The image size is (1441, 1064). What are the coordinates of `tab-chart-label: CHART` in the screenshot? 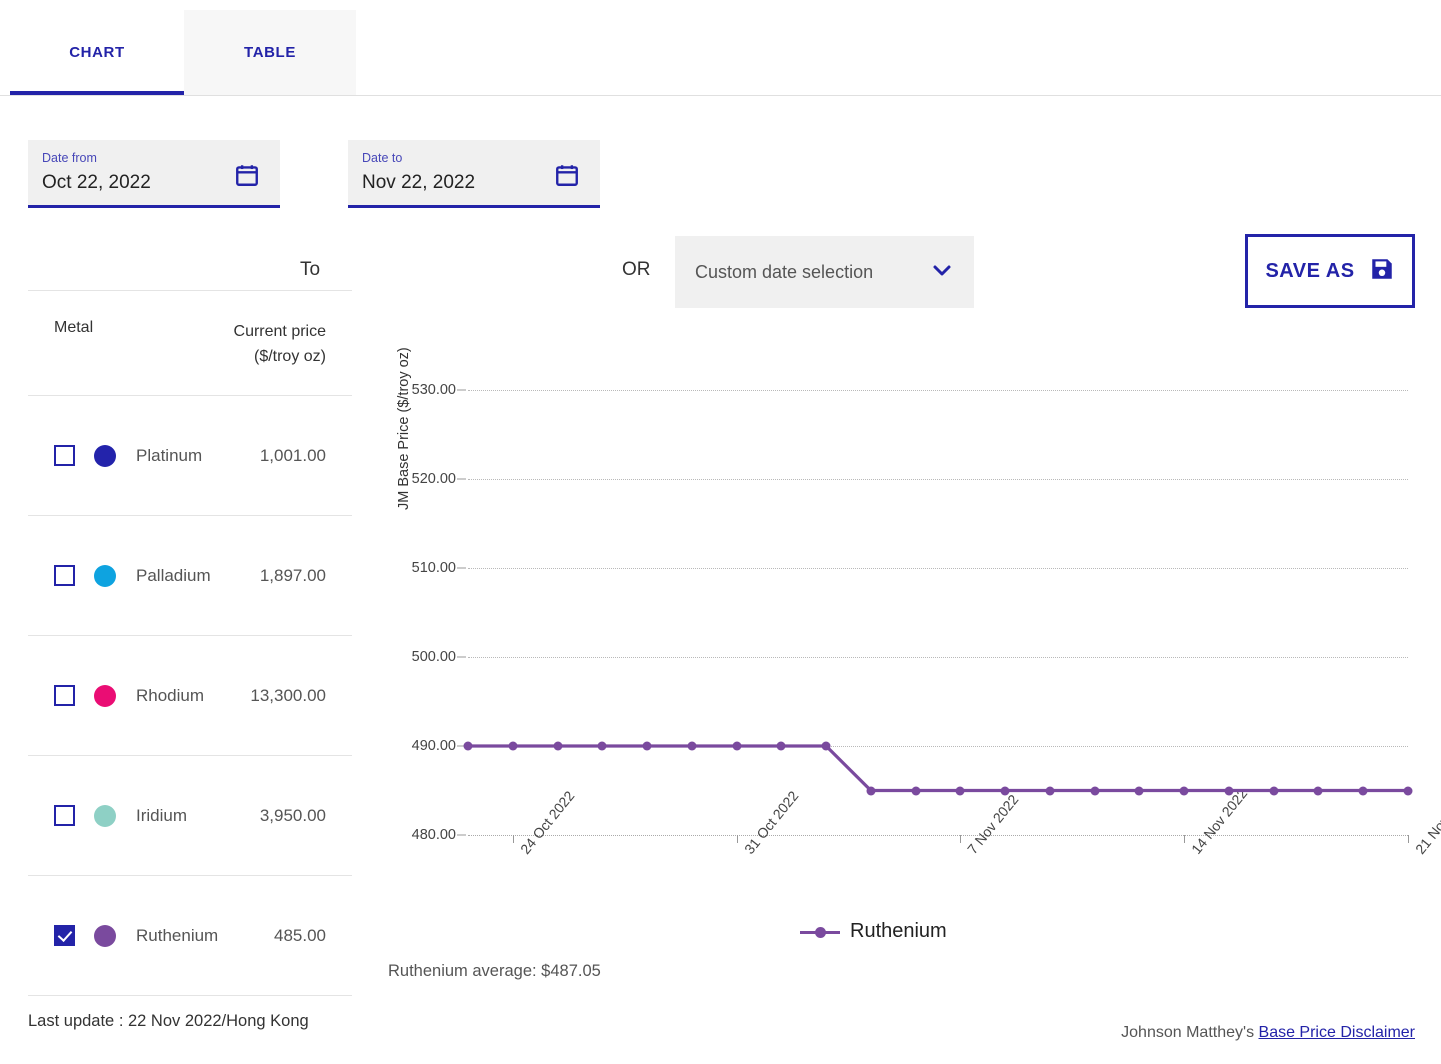 It's located at (97, 52).